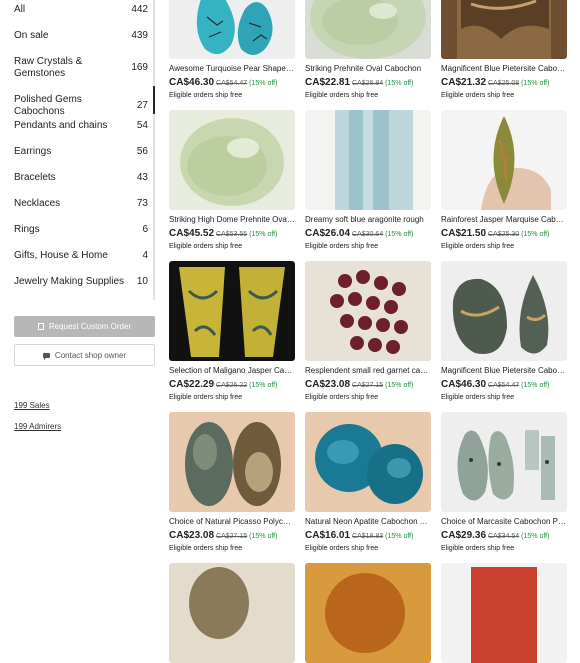 The width and height of the screenshot is (580, 663). What do you see at coordinates (81, 36) in the screenshot?
I see `sidebar-item-on-sale: On sale 439` at bounding box center [81, 36].